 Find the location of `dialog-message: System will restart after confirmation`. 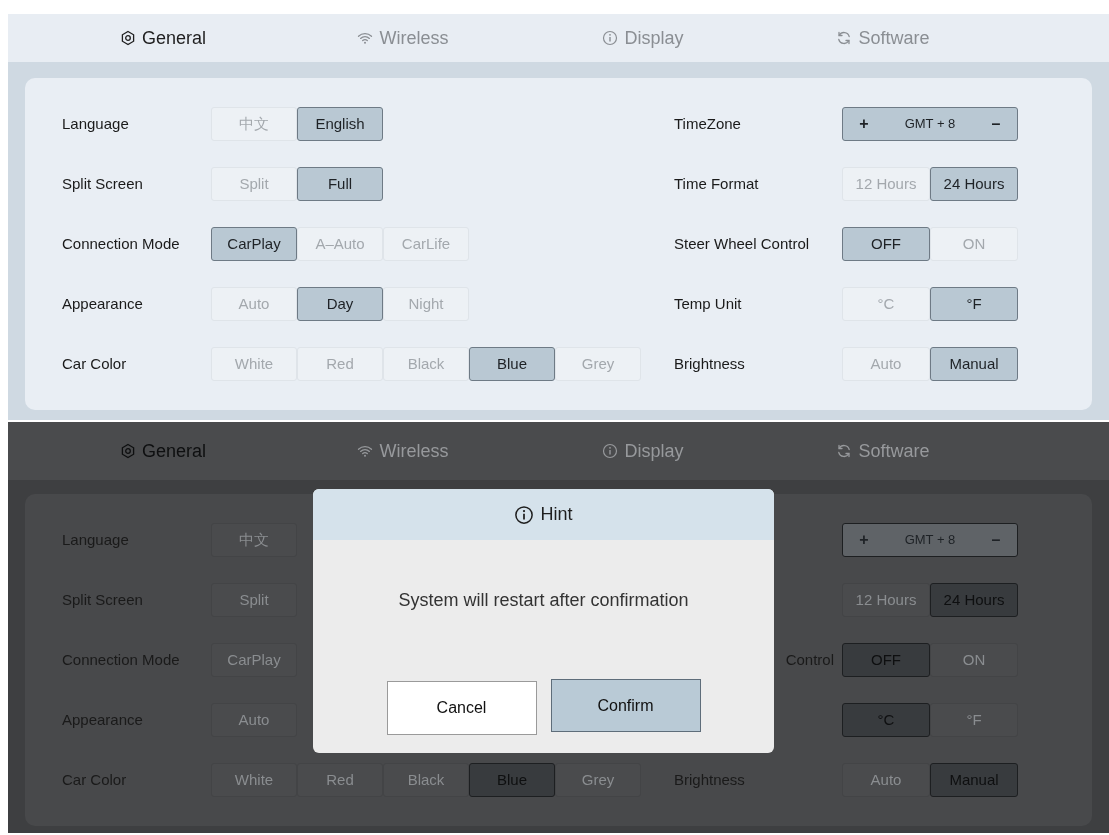

dialog-message: System will restart after confirmation is located at coordinates (543, 600).